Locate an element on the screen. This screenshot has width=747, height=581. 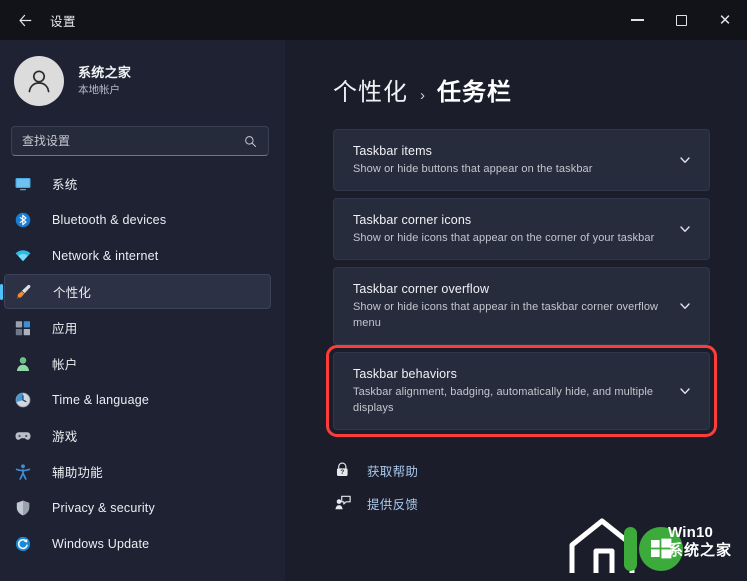
caption-buttons: ✕ is located at coordinates (681, 20).